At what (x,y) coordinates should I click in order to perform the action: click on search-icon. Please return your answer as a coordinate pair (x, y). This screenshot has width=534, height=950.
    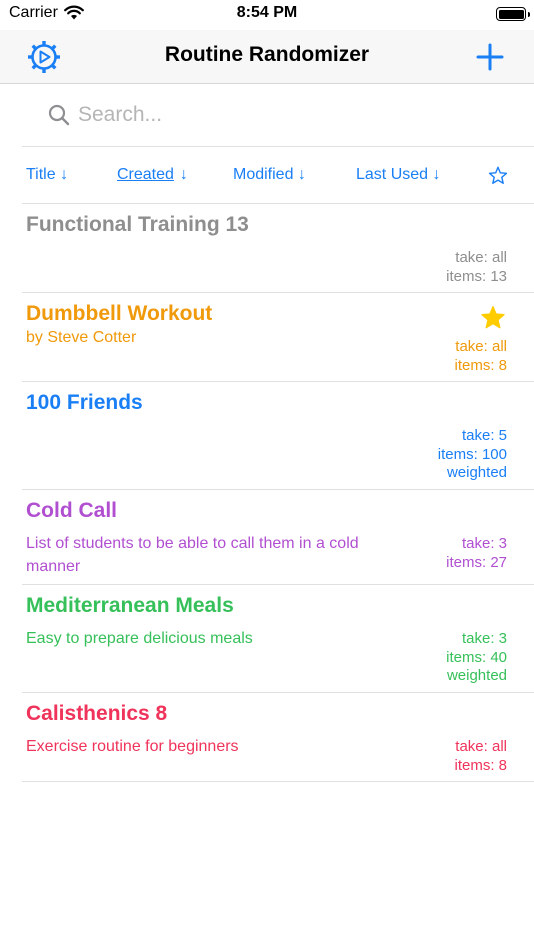
    Looking at the image, I should click on (59, 117).